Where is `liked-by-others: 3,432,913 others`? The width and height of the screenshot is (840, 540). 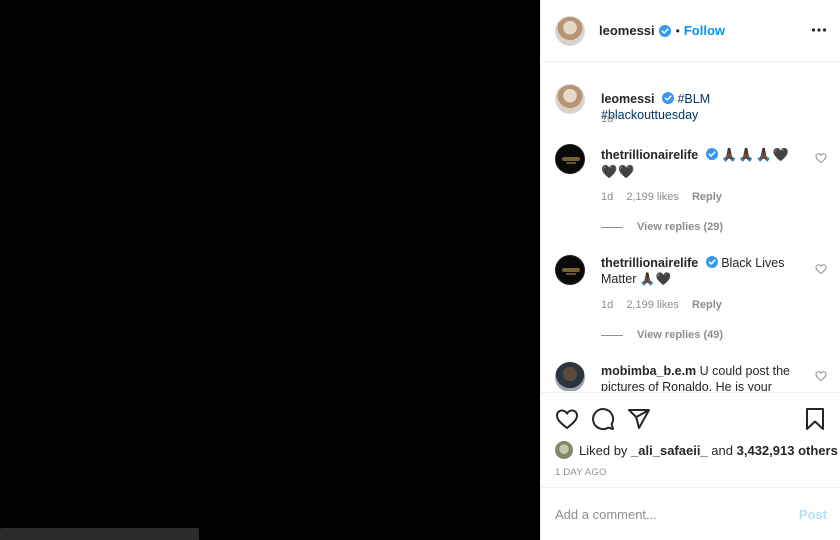
liked-by-others: 3,432,913 others is located at coordinates (787, 450).